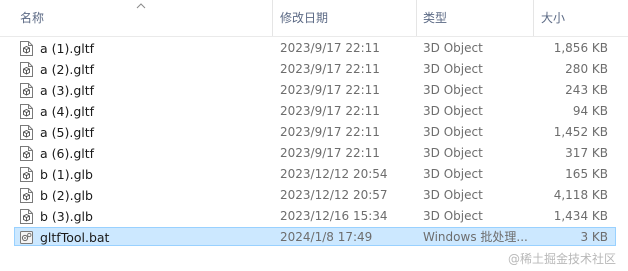 This screenshot has width=628, height=271. Describe the element at coordinates (586, 90) in the screenshot. I see `file-size: 243 KB` at that location.